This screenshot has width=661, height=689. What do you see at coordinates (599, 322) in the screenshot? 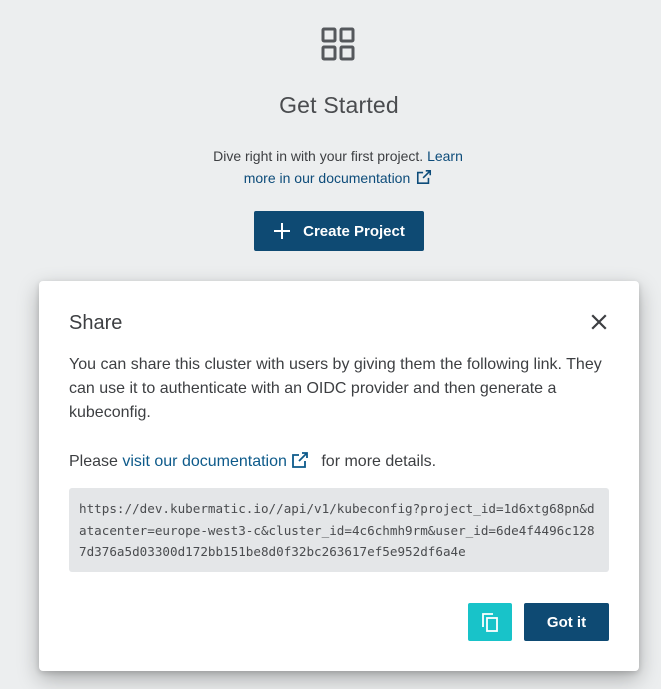
I see `close-icon` at bounding box center [599, 322].